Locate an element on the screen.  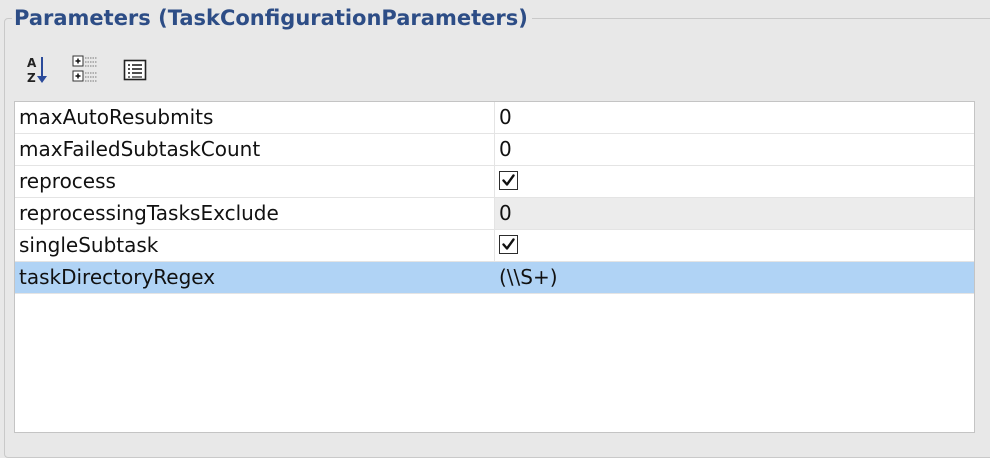
property-row-maxAutoResubmits: maxAutoResubmits 0 is located at coordinates (494, 118).